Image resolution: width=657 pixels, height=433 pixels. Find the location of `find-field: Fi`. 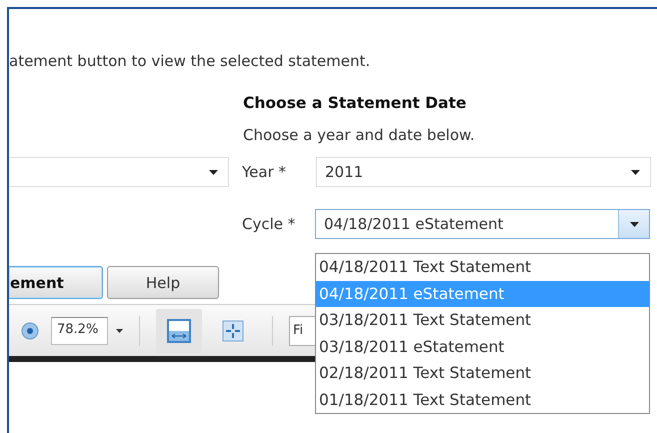

find-field: Fi is located at coordinates (302, 331).